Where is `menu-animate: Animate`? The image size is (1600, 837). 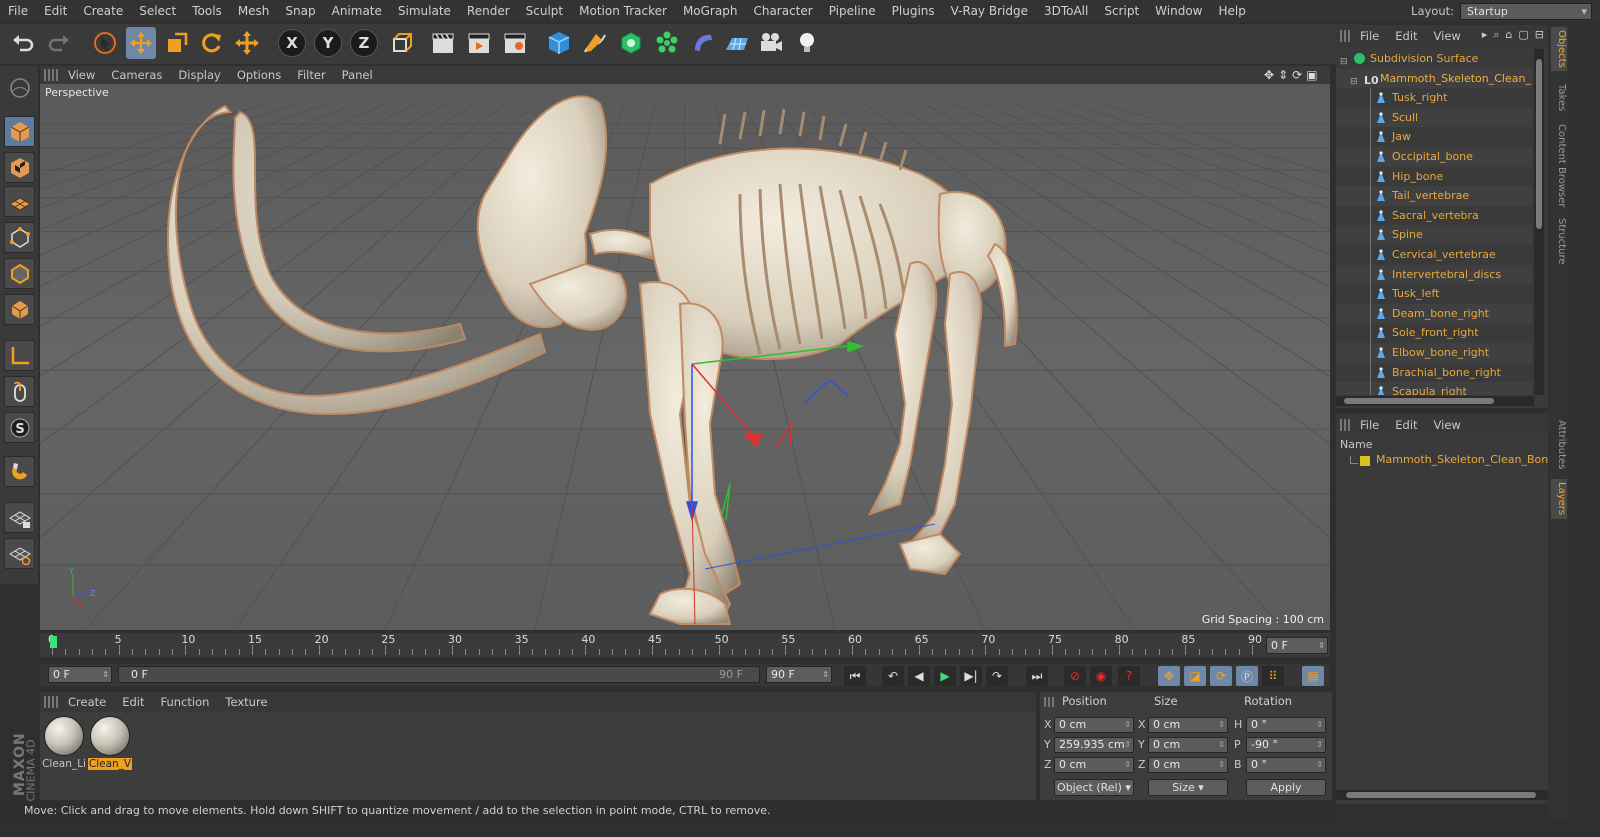 menu-animate: Animate is located at coordinates (357, 11).